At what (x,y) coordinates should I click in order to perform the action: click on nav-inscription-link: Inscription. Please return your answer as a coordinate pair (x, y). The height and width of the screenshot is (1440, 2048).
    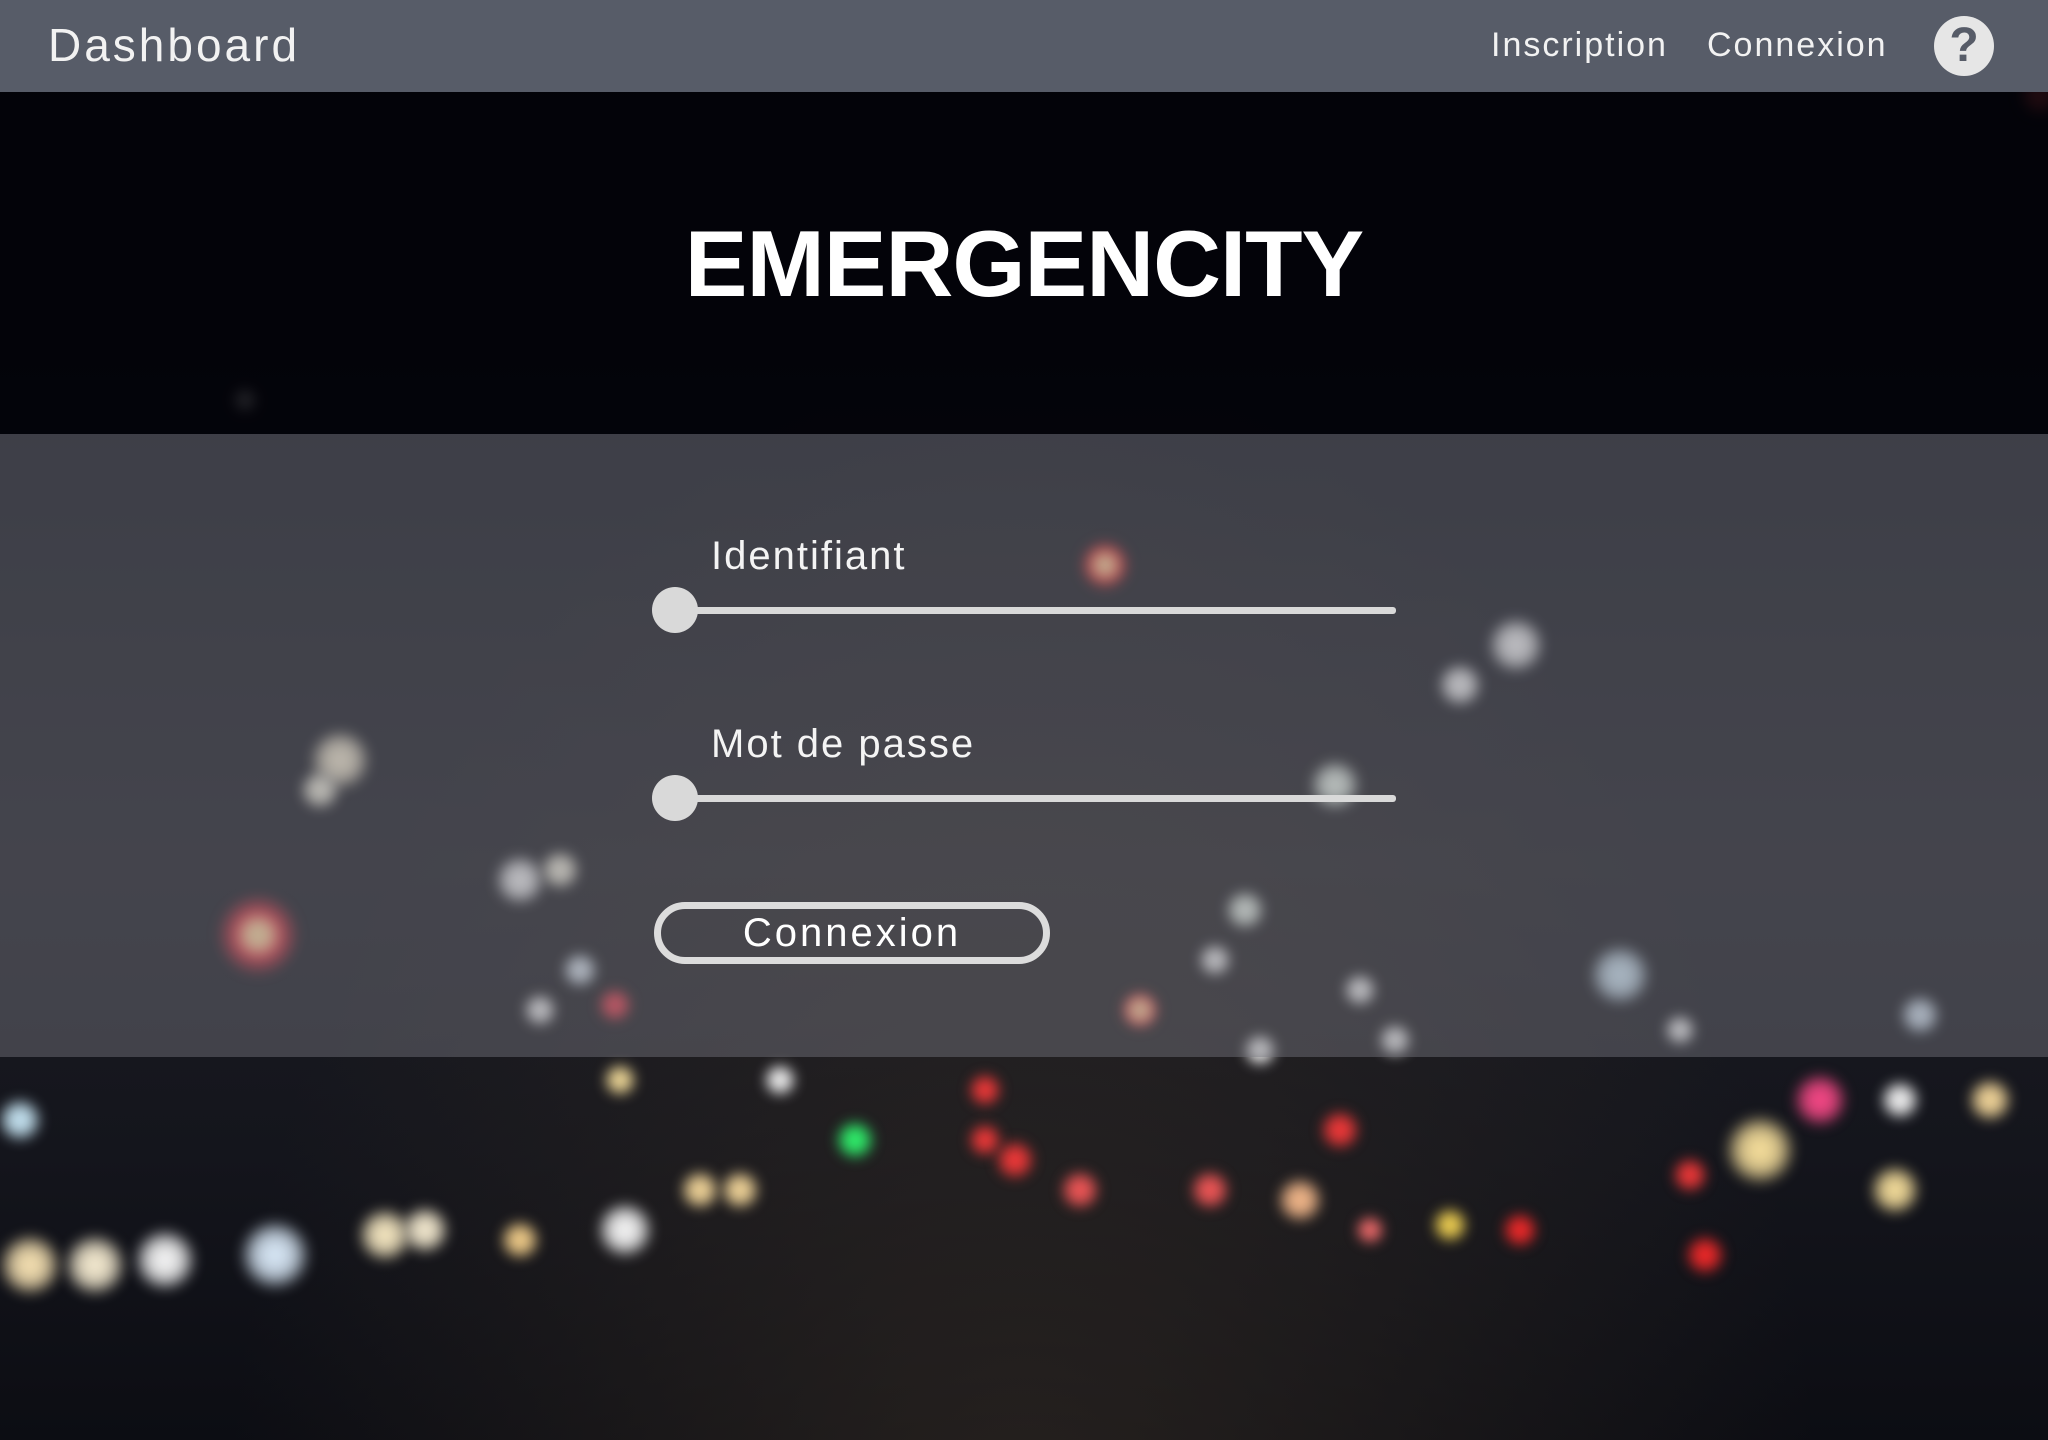
    Looking at the image, I should click on (1579, 45).